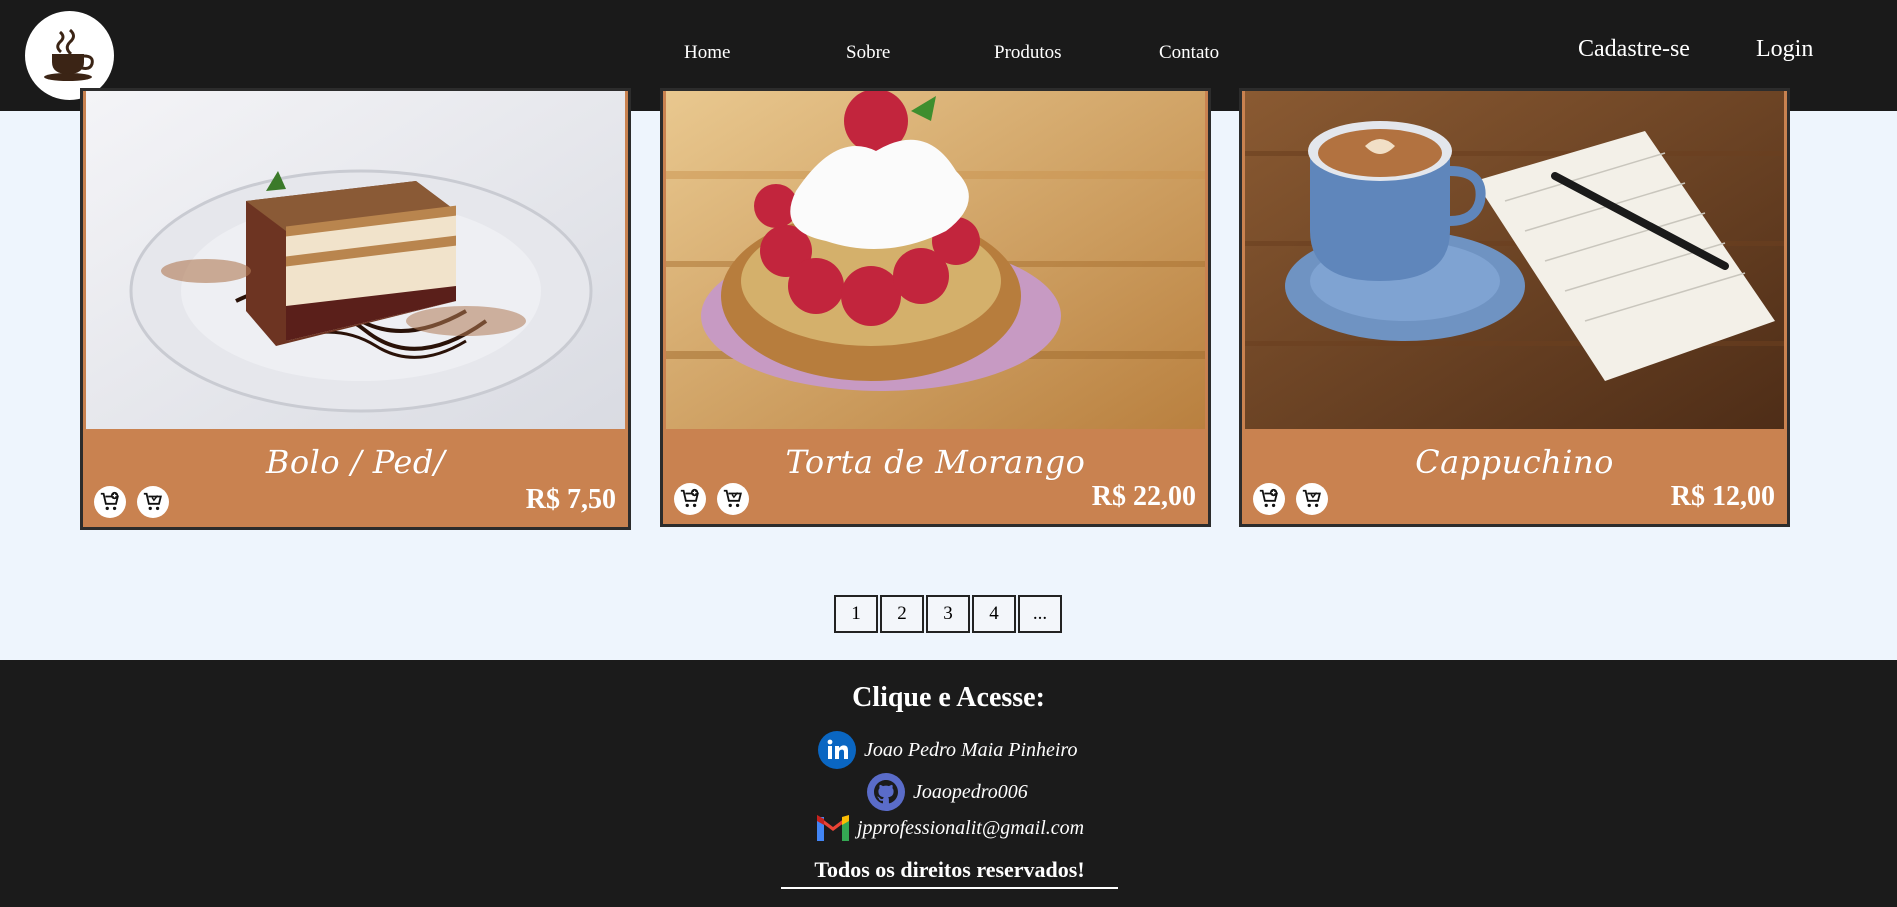 This screenshot has height=907, width=1897. Describe the element at coordinates (935, 462) in the screenshot. I see `product-name: Torta de Morango` at that location.